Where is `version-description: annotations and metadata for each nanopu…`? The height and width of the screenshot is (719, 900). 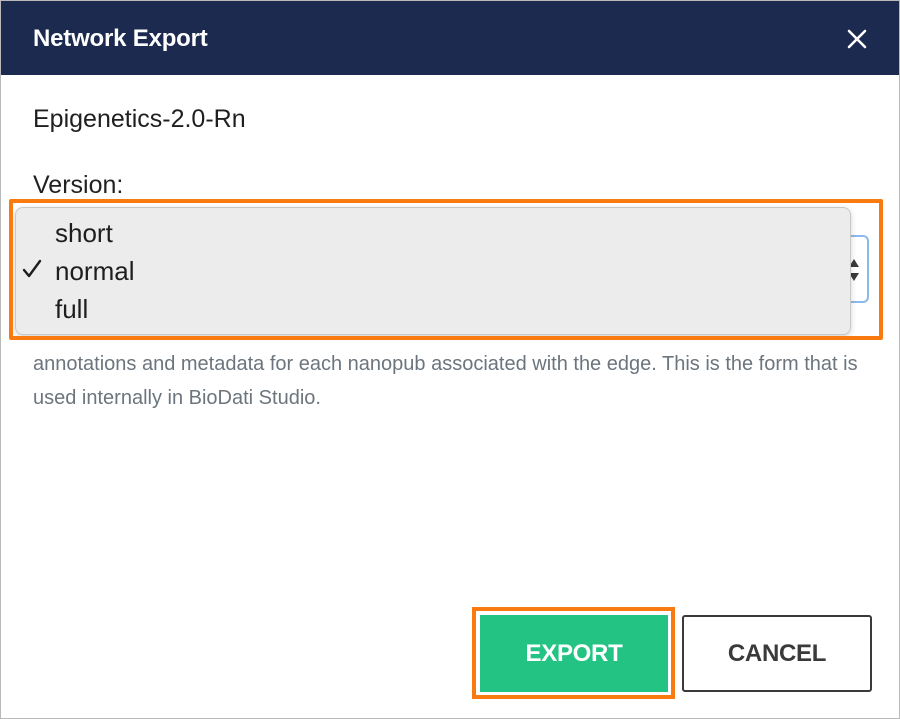
version-description: annotations and metadata for each nanopu… is located at coordinates (445, 381).